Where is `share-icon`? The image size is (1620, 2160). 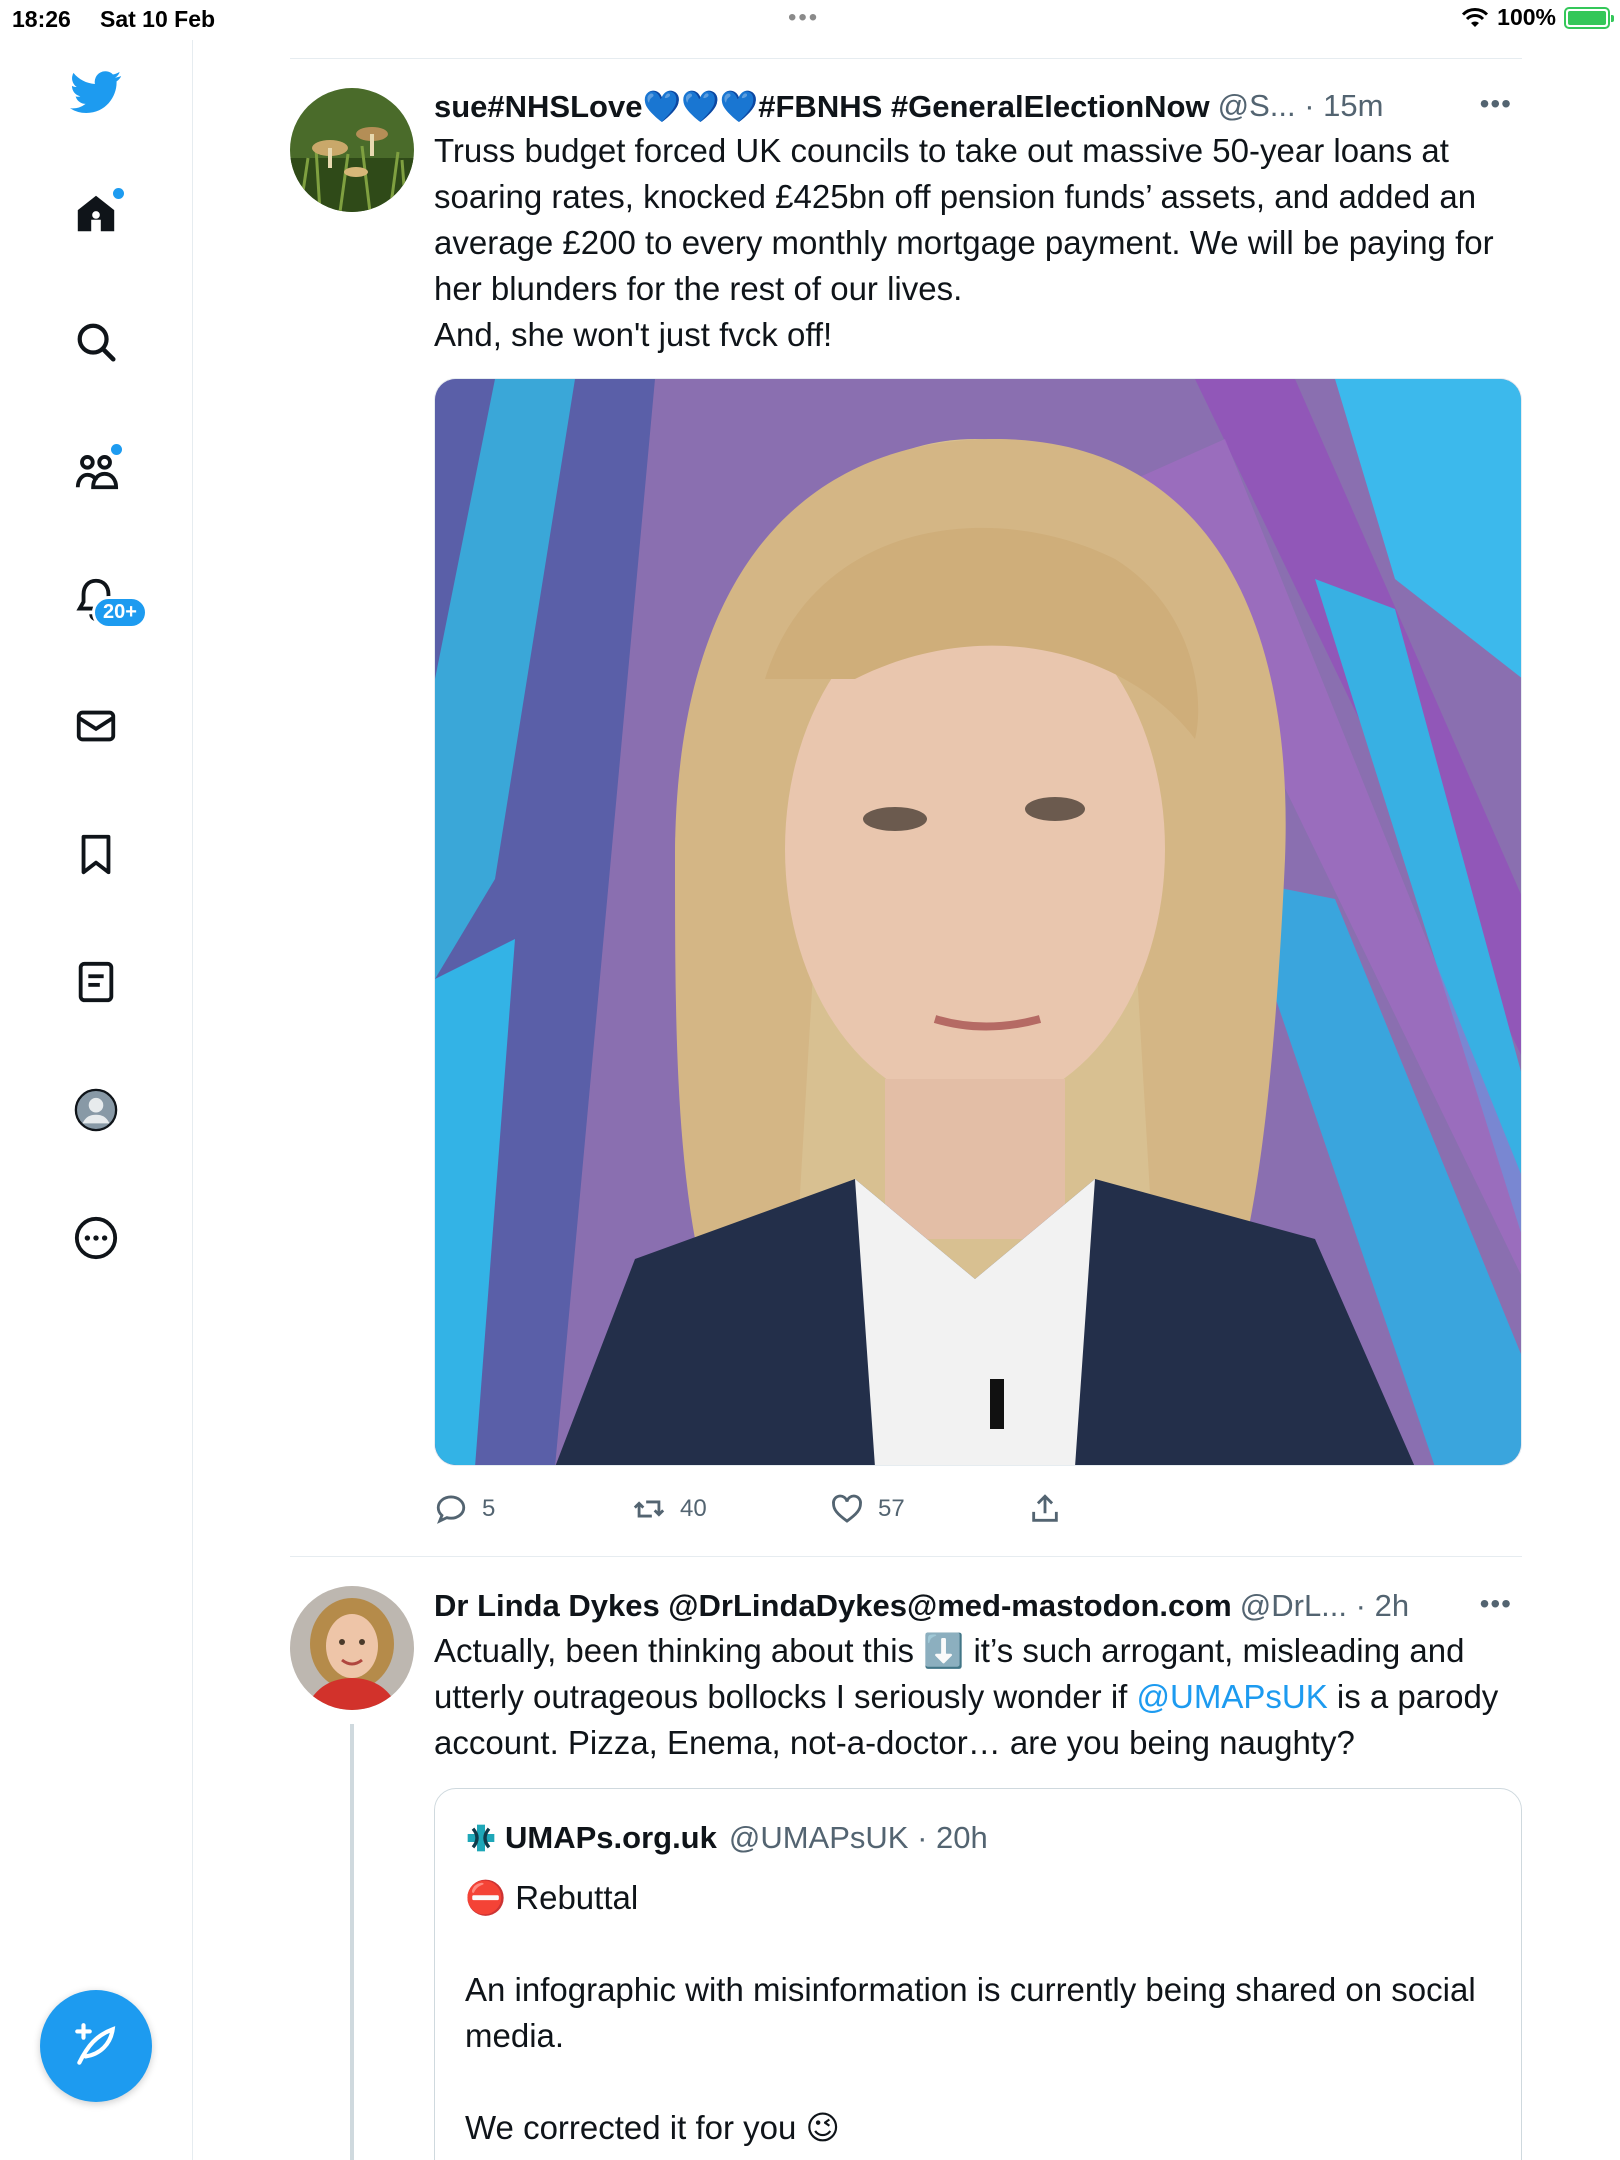
share-icon is located at coordinates (1045, 1508).